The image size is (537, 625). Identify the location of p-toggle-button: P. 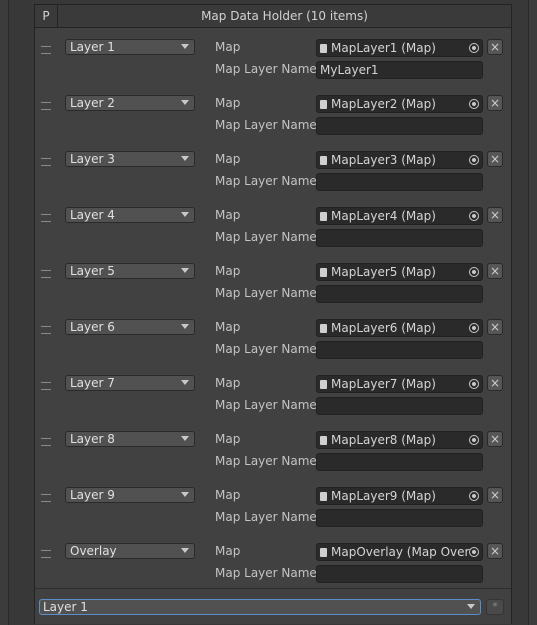
(46, 16).